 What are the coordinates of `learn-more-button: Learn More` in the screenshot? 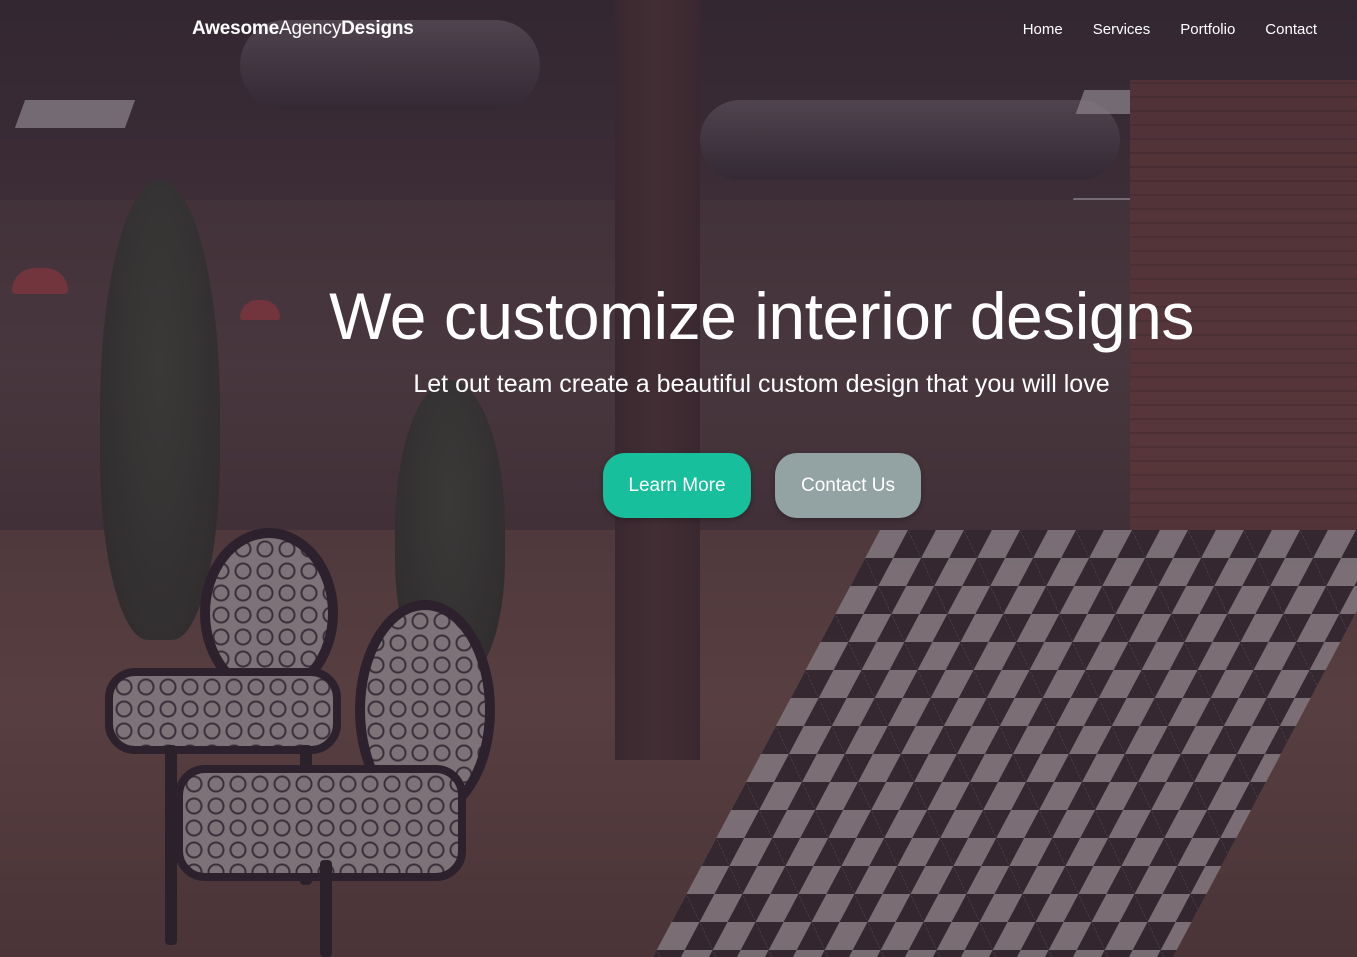 It's located at (677, 485).